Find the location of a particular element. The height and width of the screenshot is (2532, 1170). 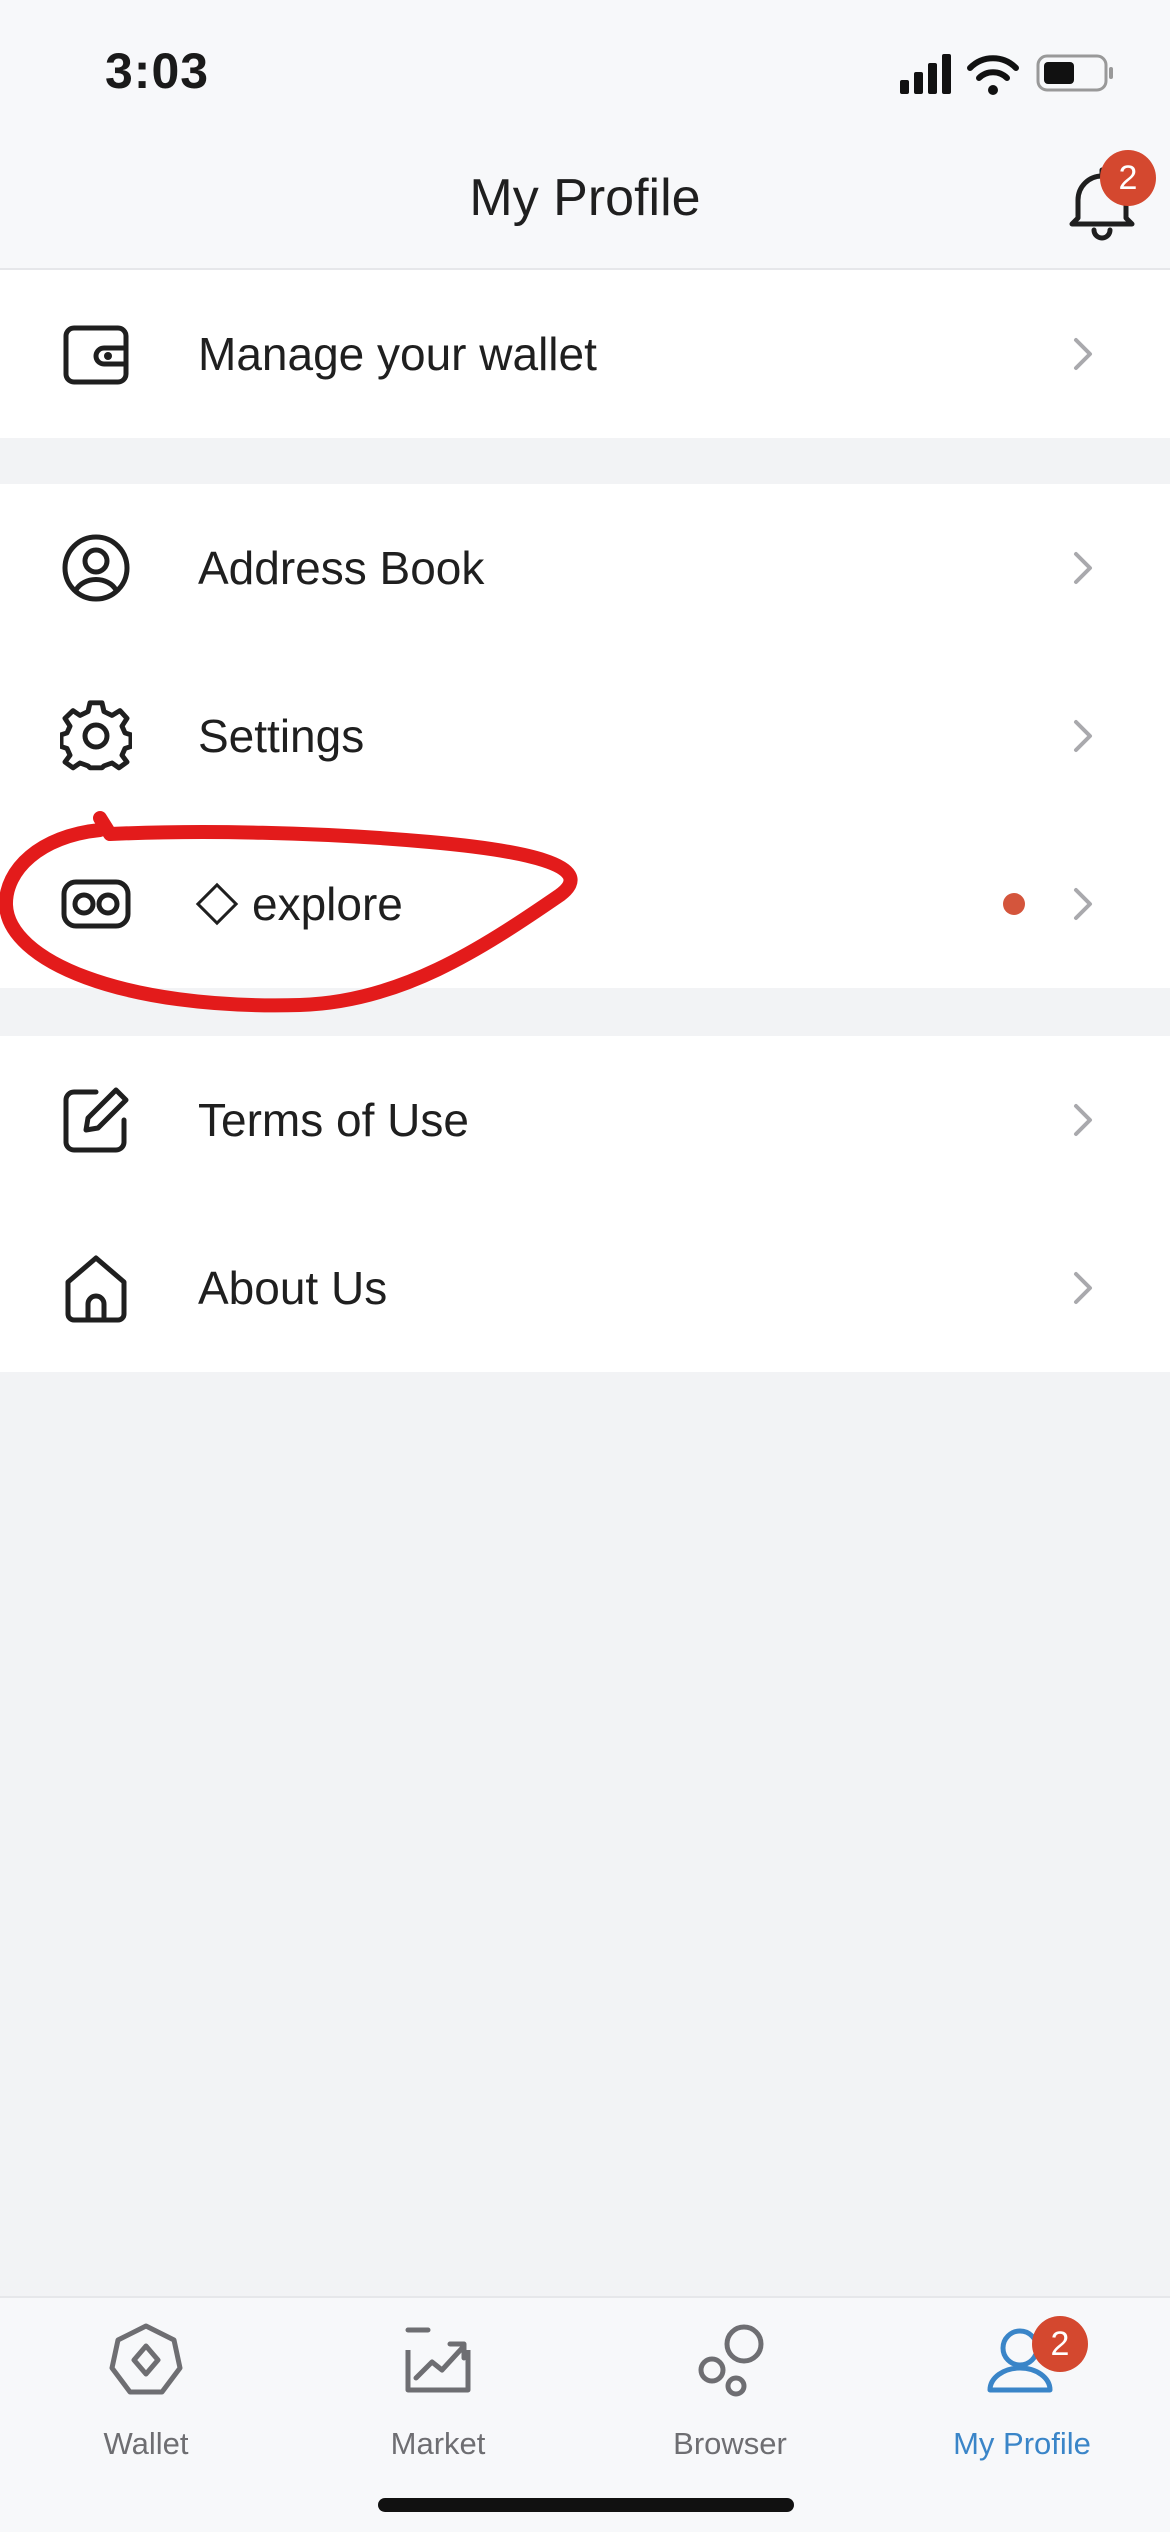

manage-wallet-label: Manage your wallet is located at coordinates (397, 354).